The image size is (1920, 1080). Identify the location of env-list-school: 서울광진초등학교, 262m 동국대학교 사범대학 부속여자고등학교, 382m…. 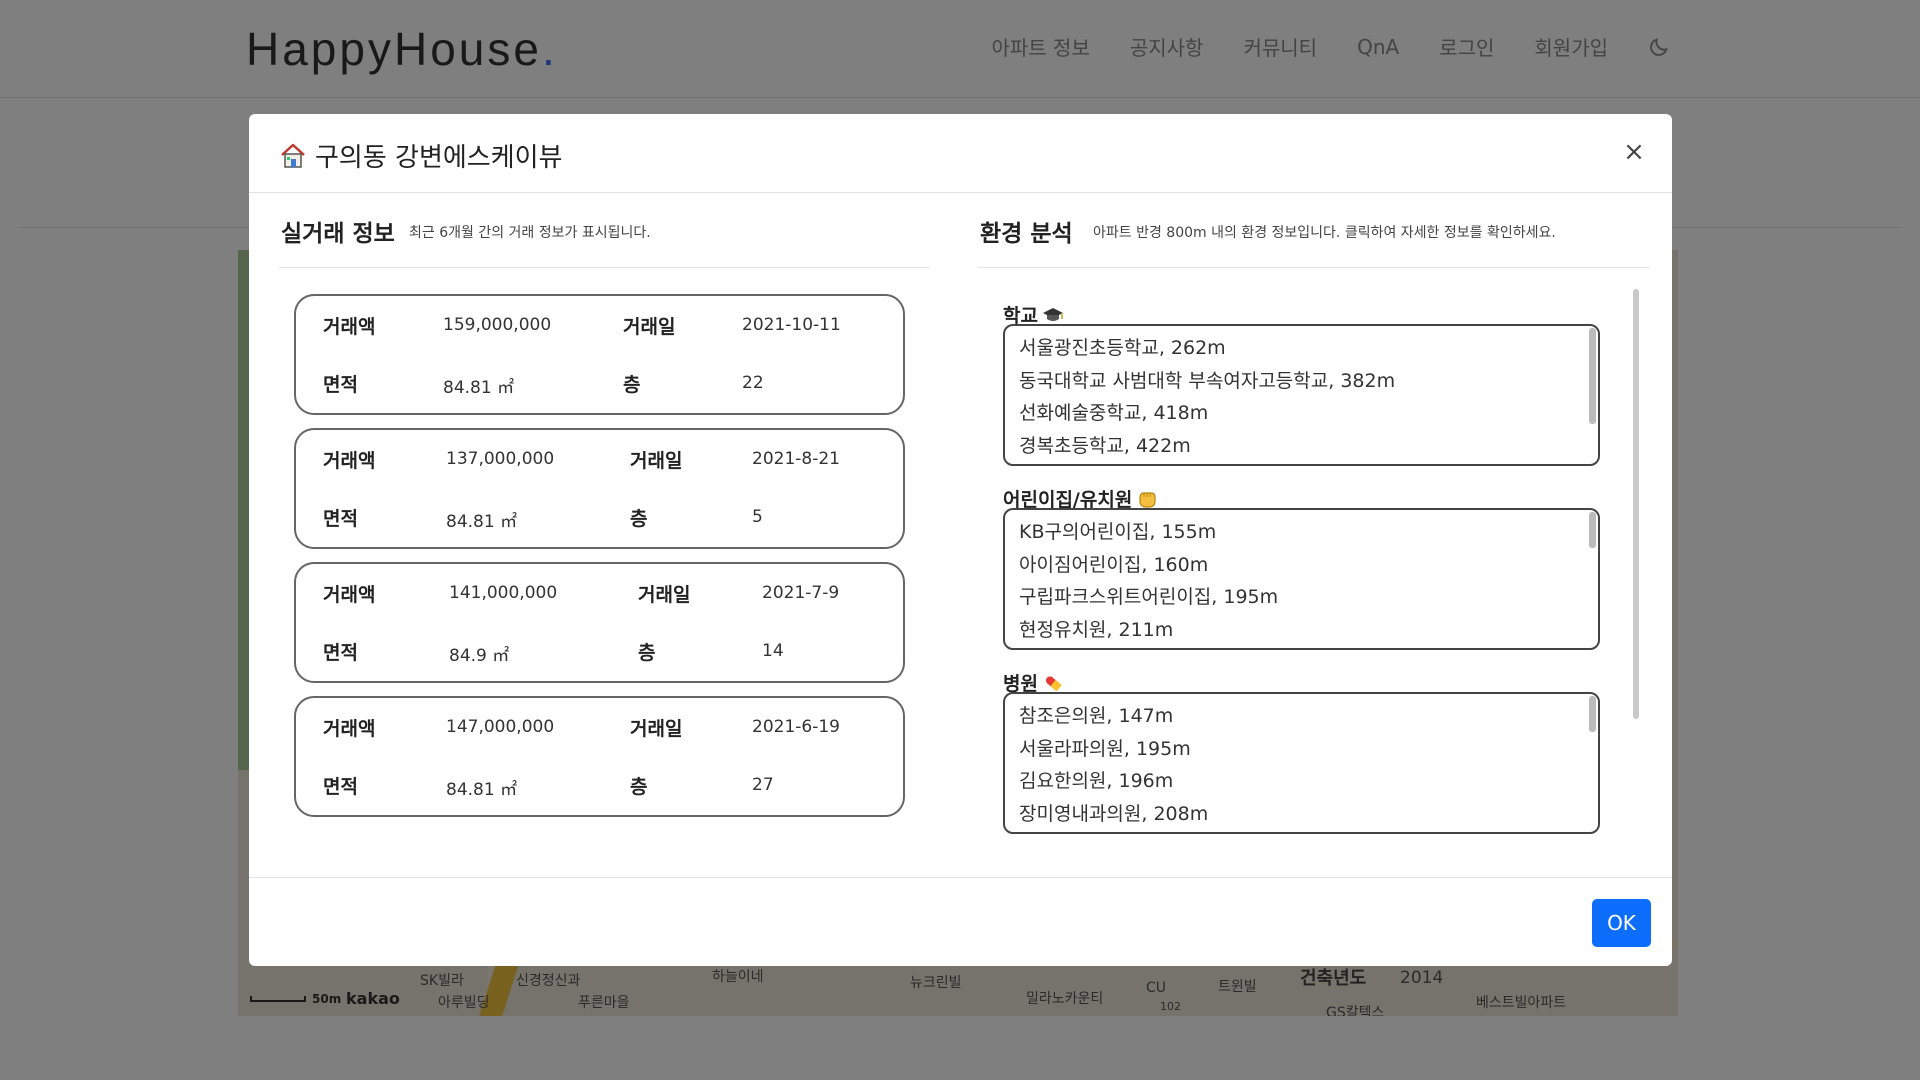
(1301, 395).